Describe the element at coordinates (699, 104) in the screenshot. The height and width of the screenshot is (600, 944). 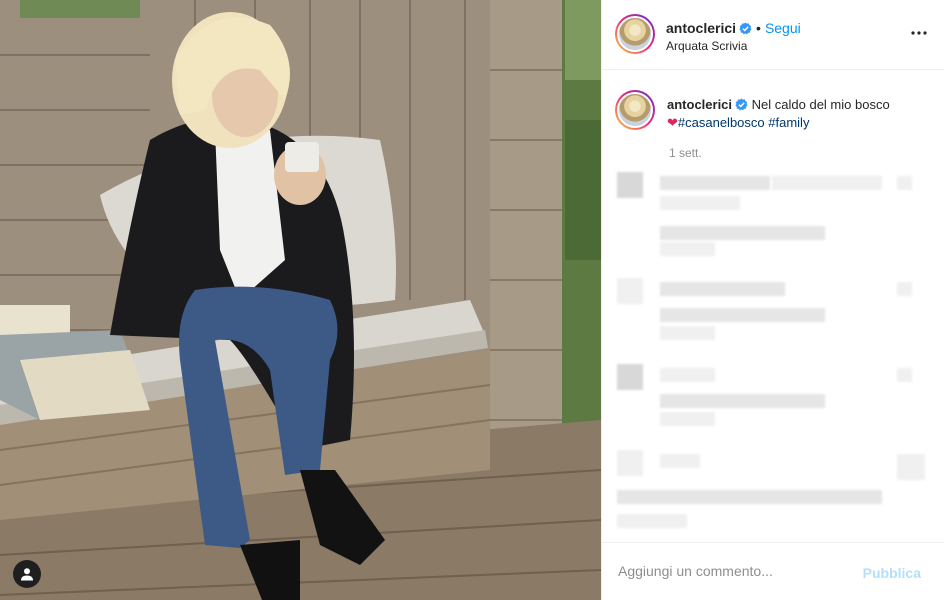
I see `caption-username: antoclerici` at that location.